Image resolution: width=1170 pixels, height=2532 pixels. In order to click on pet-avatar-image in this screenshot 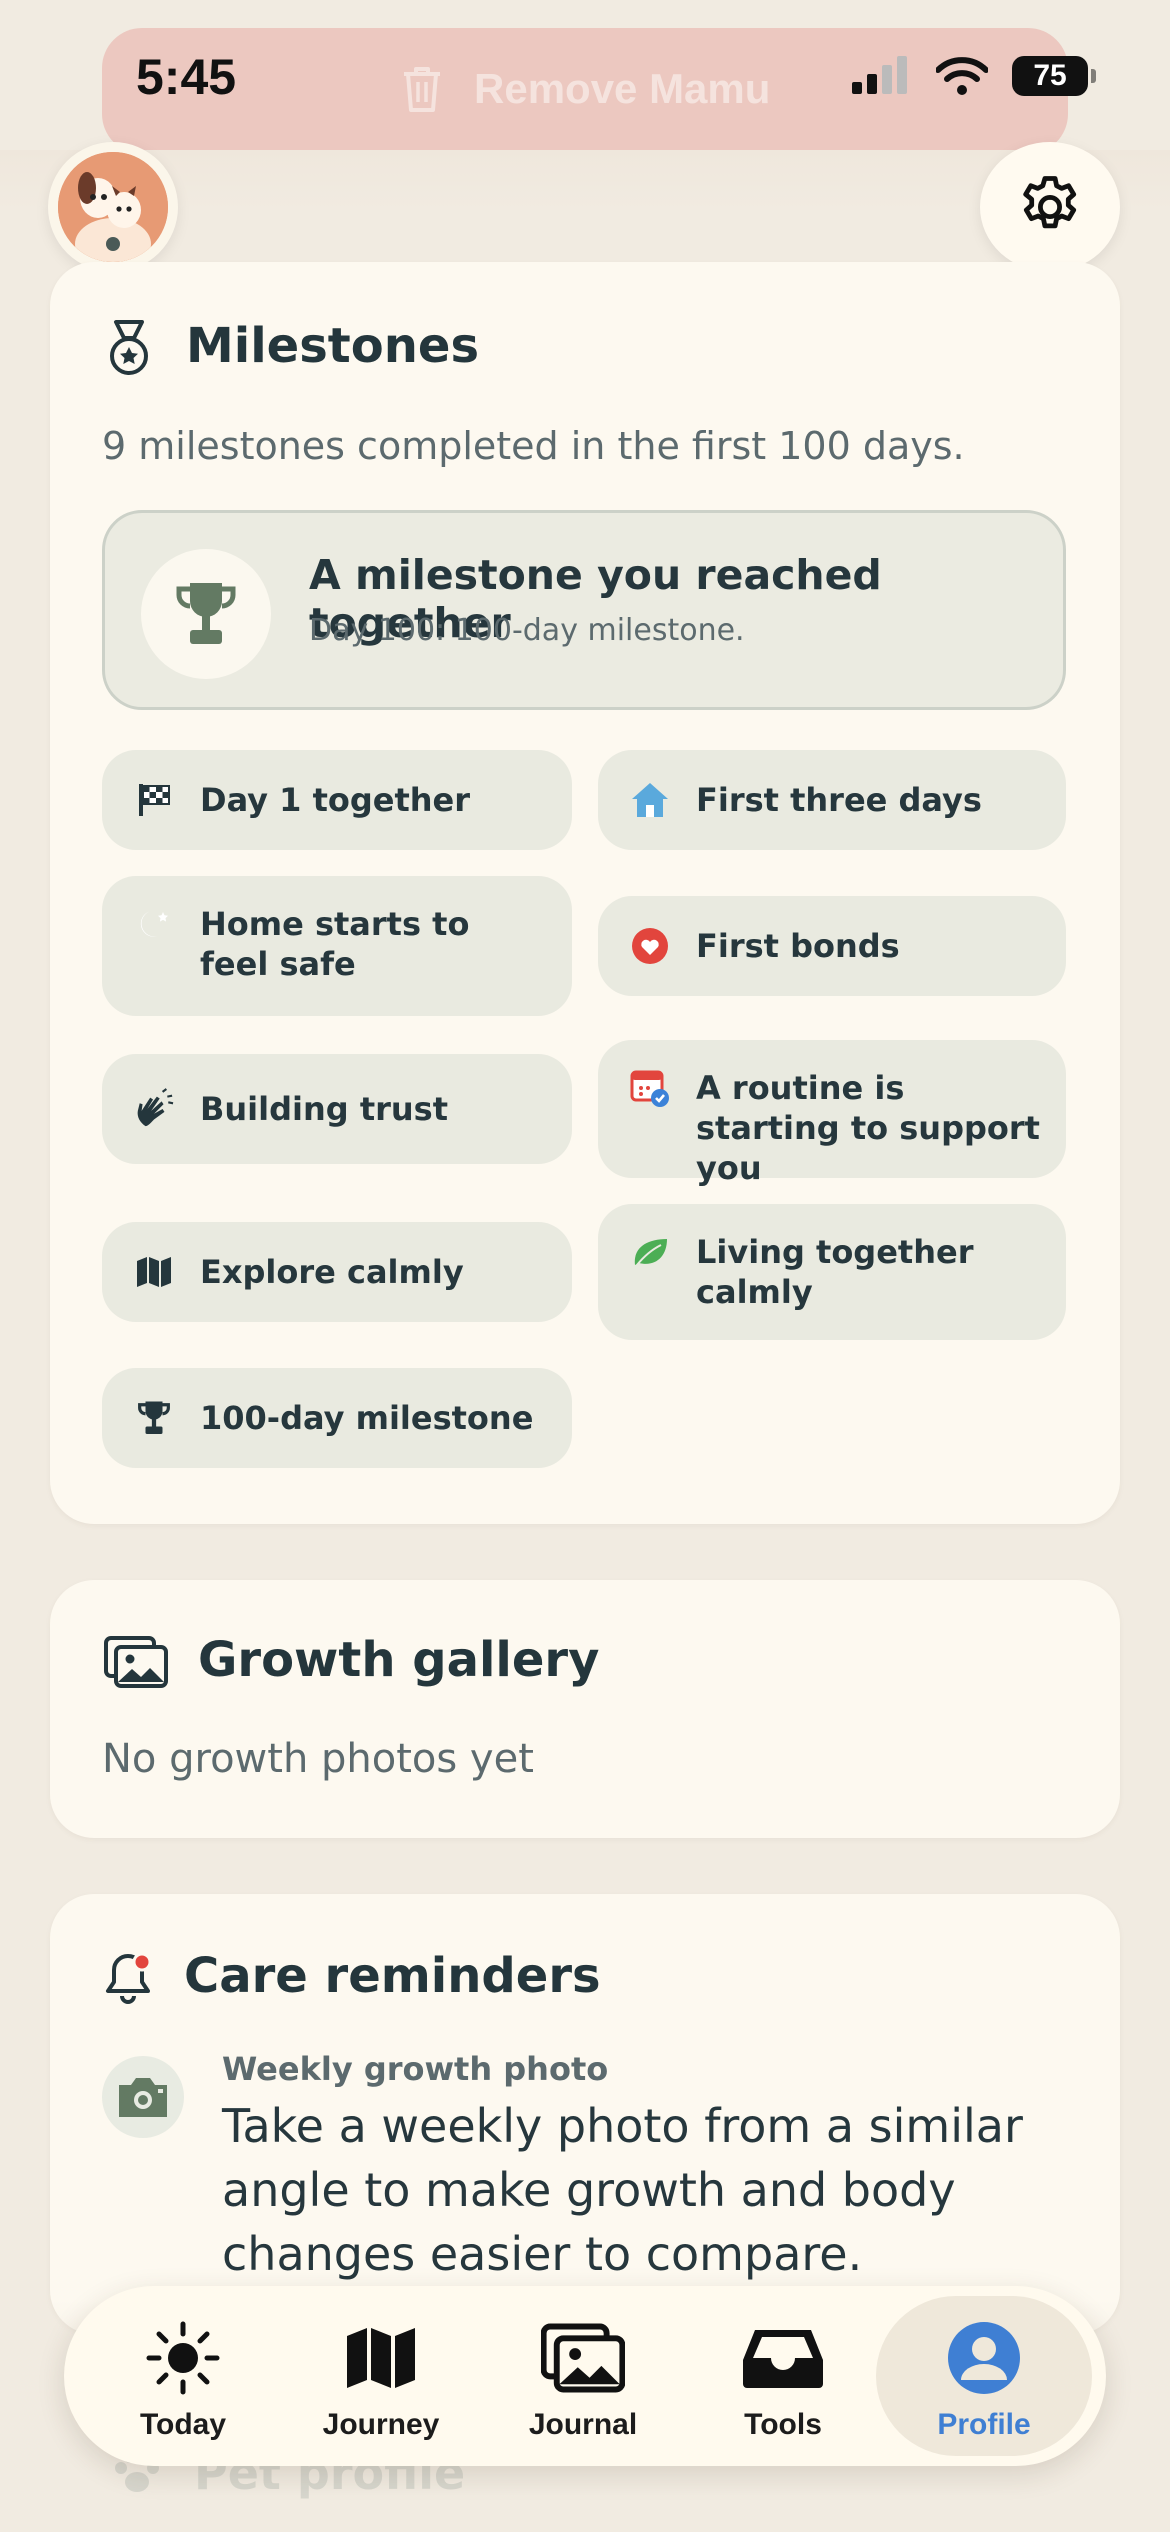, I will do `click(113, 207)`.